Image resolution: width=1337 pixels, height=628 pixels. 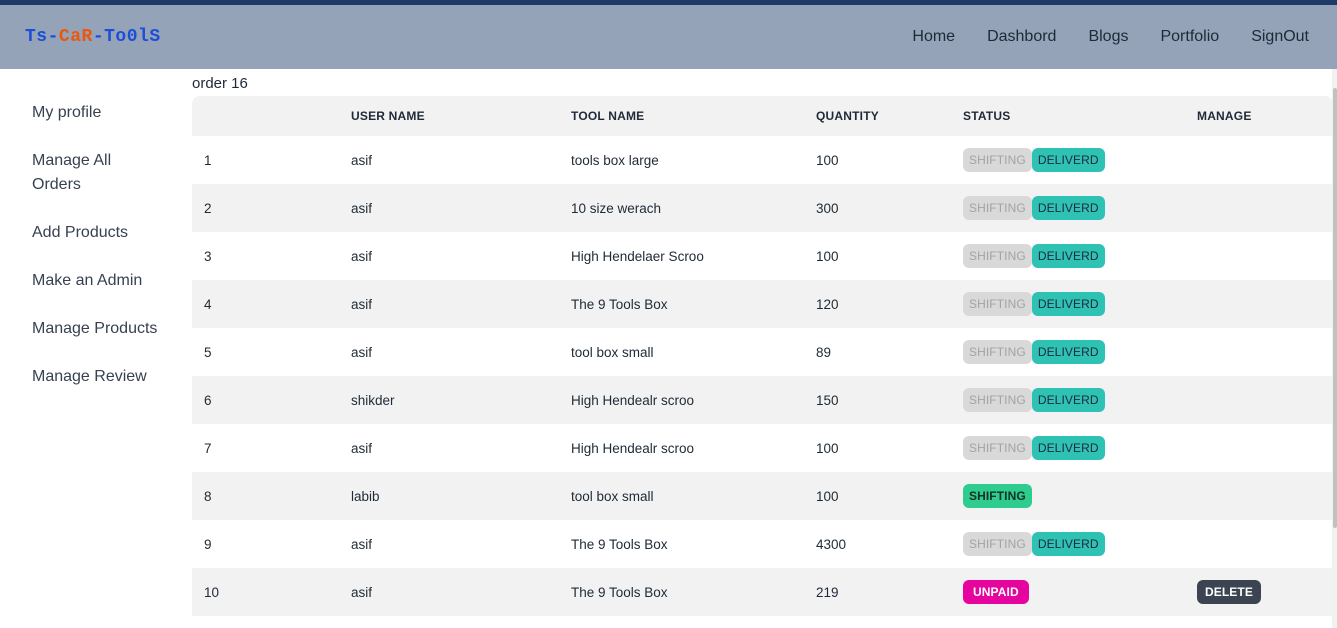 What do you see at coordinates (208, 256) in the screenshot?
I see `row-index: 3` at bounding box center [208, 256].